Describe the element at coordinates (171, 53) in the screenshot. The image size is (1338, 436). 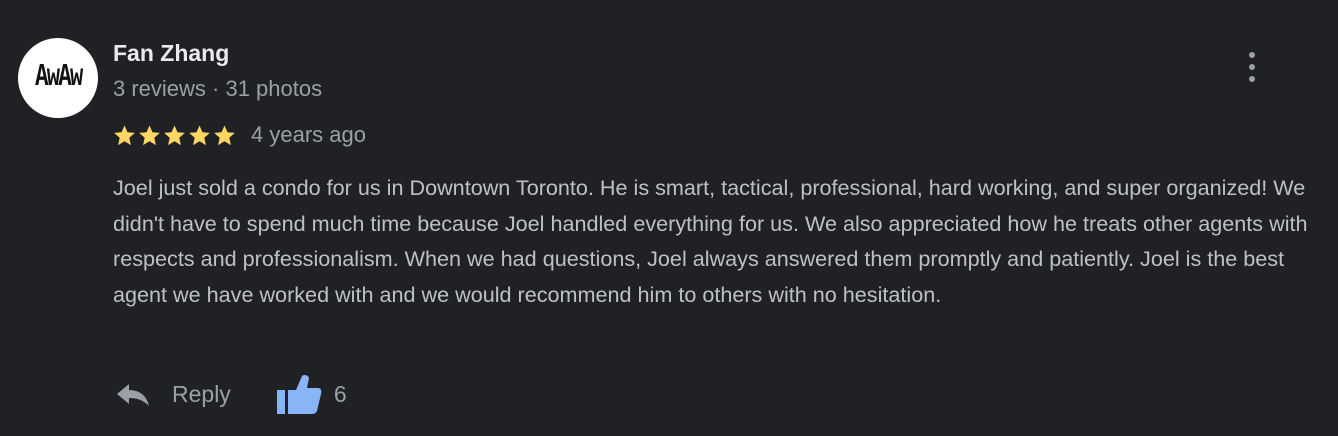
I see `author-name: Fan Zhang` at that location.